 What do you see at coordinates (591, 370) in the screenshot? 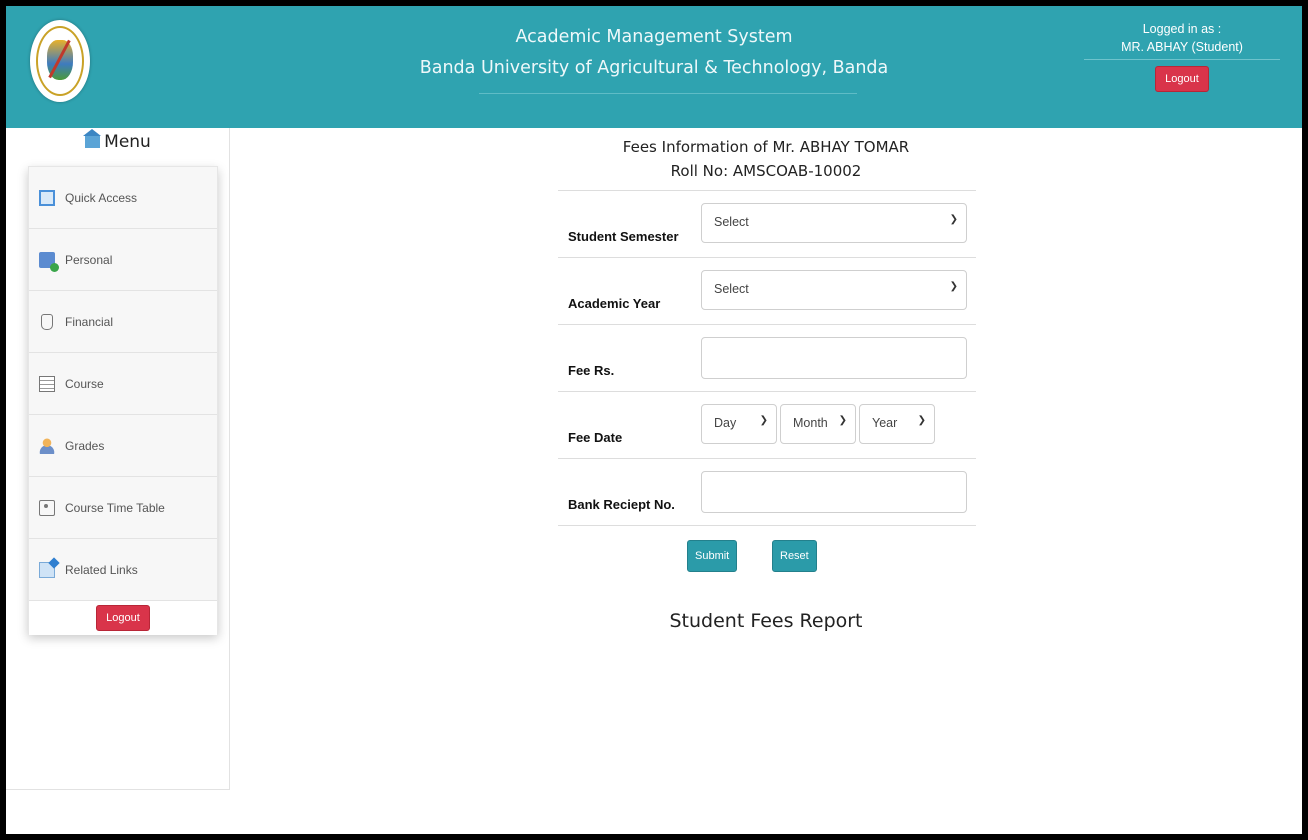
I see `fee-label: Fee Rs.` at bounding box center [591, 370].